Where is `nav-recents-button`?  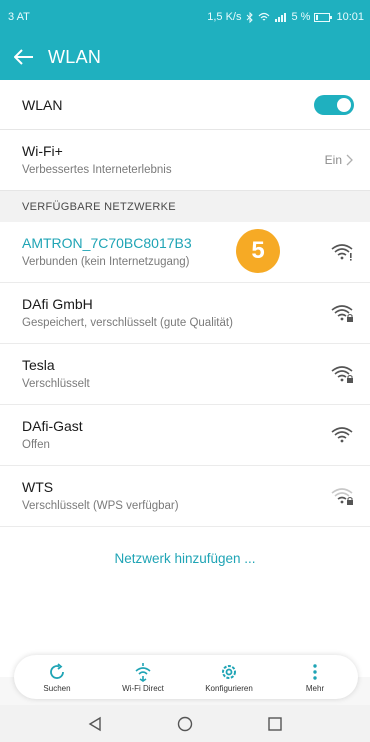 nav-recents-button is located at coordinates (275, 724).